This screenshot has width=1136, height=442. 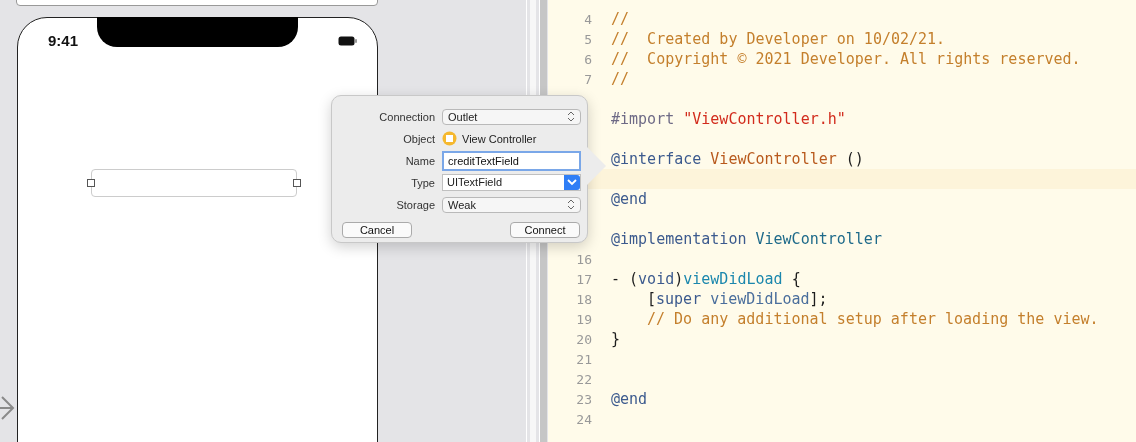 I want to click on popup-button: Weak, so click(x=511, y=204).